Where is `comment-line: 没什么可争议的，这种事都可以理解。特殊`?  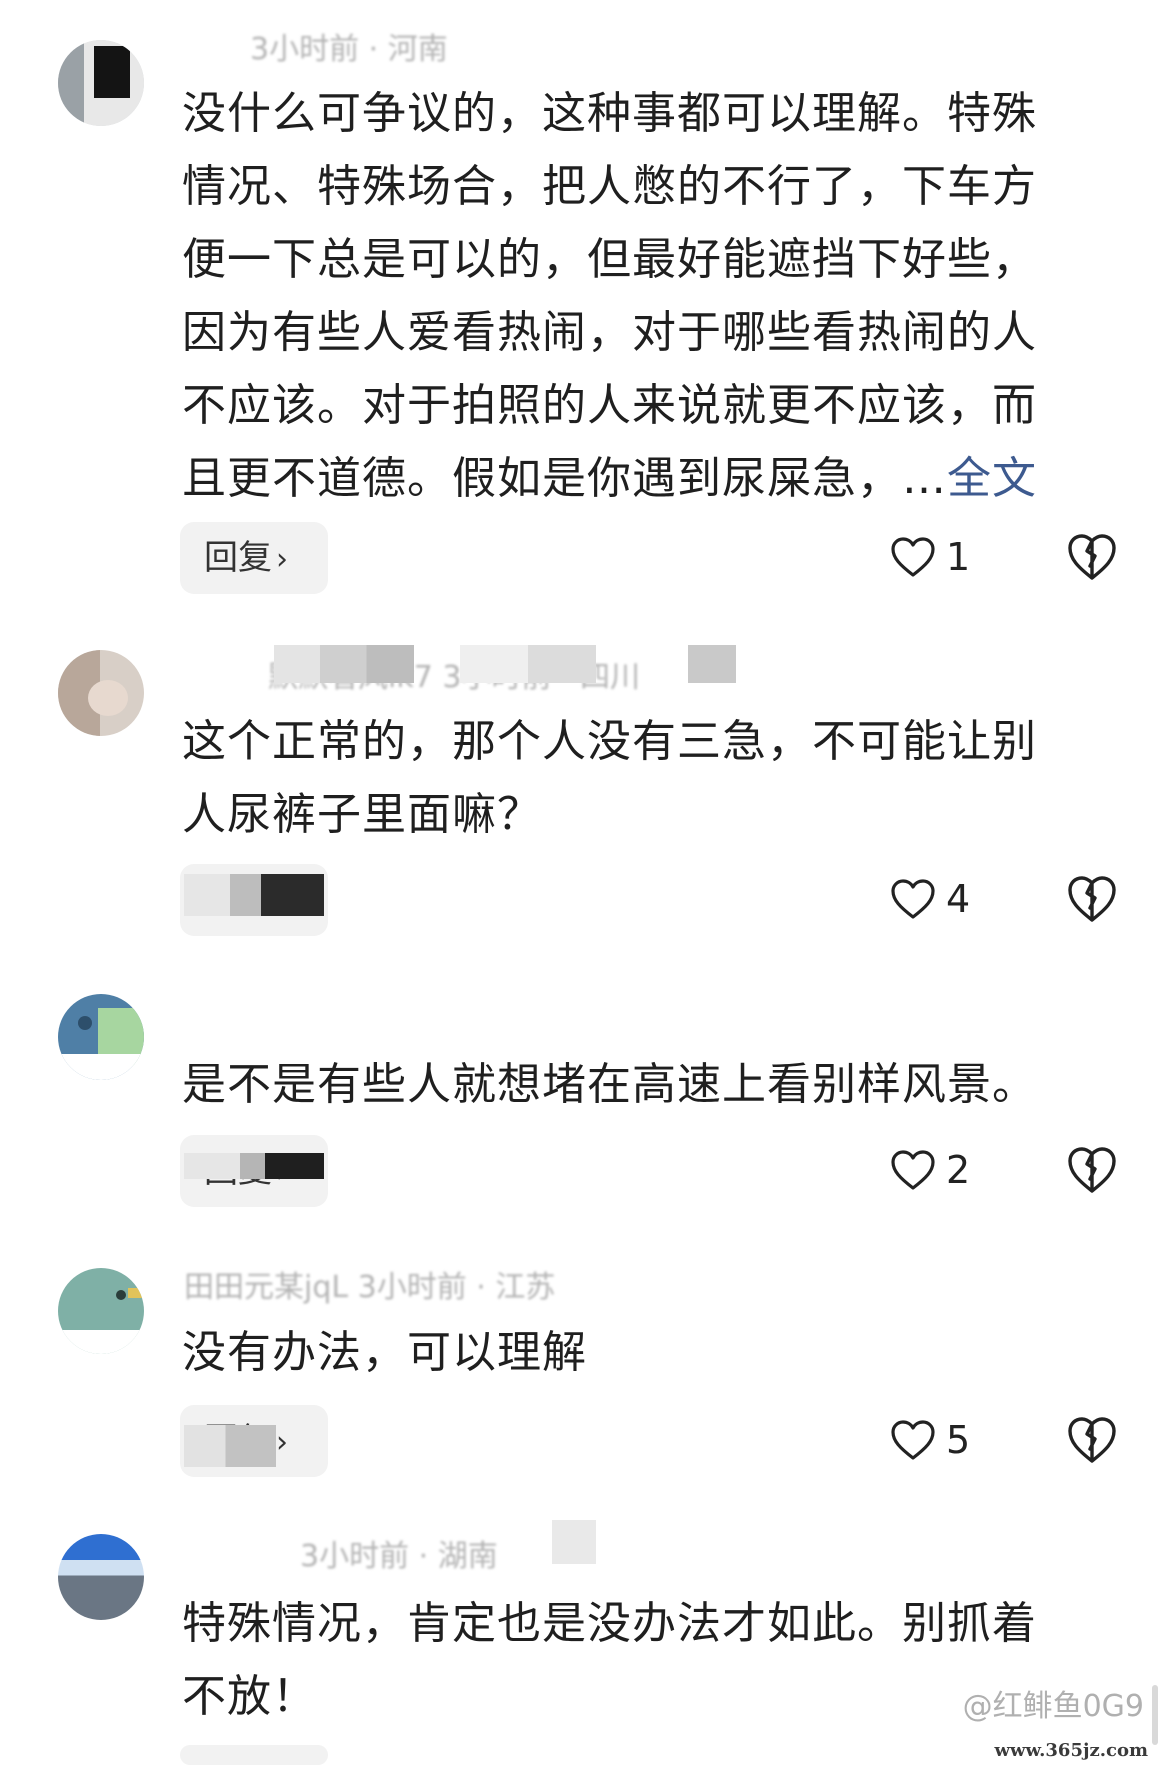 comment-line: 没什么可争议的，这种事都可以理解。特殊 is located at coordinates (609, 113).